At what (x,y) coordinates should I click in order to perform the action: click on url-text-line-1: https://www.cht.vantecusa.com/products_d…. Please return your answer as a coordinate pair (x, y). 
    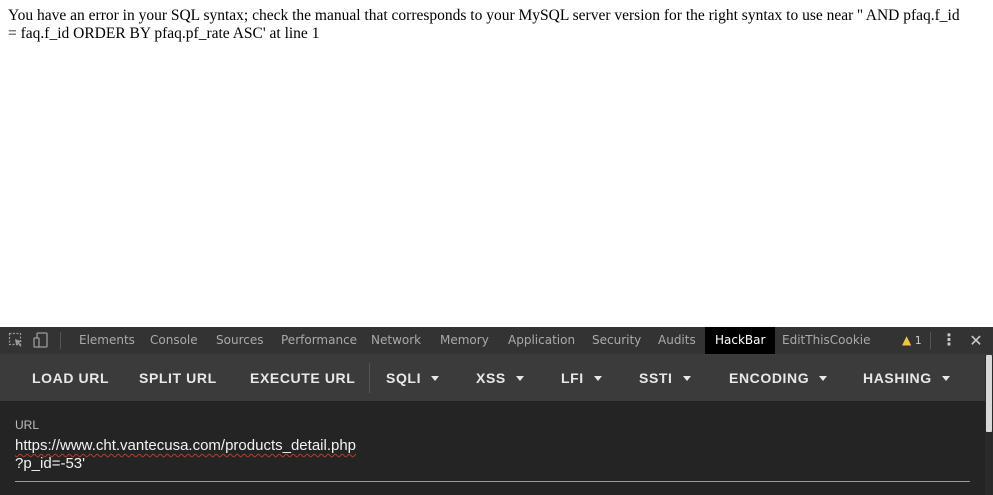
    Looking at the image, I should click on (186, 445).